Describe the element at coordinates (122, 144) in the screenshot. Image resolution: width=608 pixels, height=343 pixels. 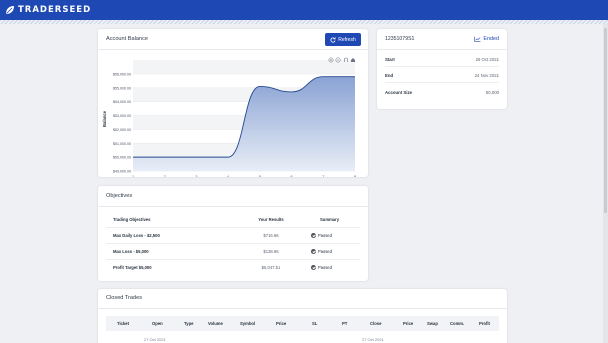
I see `y-tick-label: $51,000.00` at that location.